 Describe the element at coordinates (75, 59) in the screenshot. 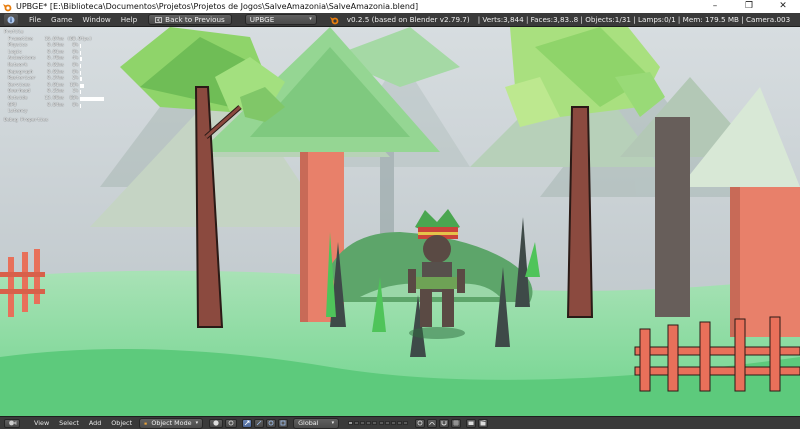

I see `profile-row-percent: 4%` at that location.